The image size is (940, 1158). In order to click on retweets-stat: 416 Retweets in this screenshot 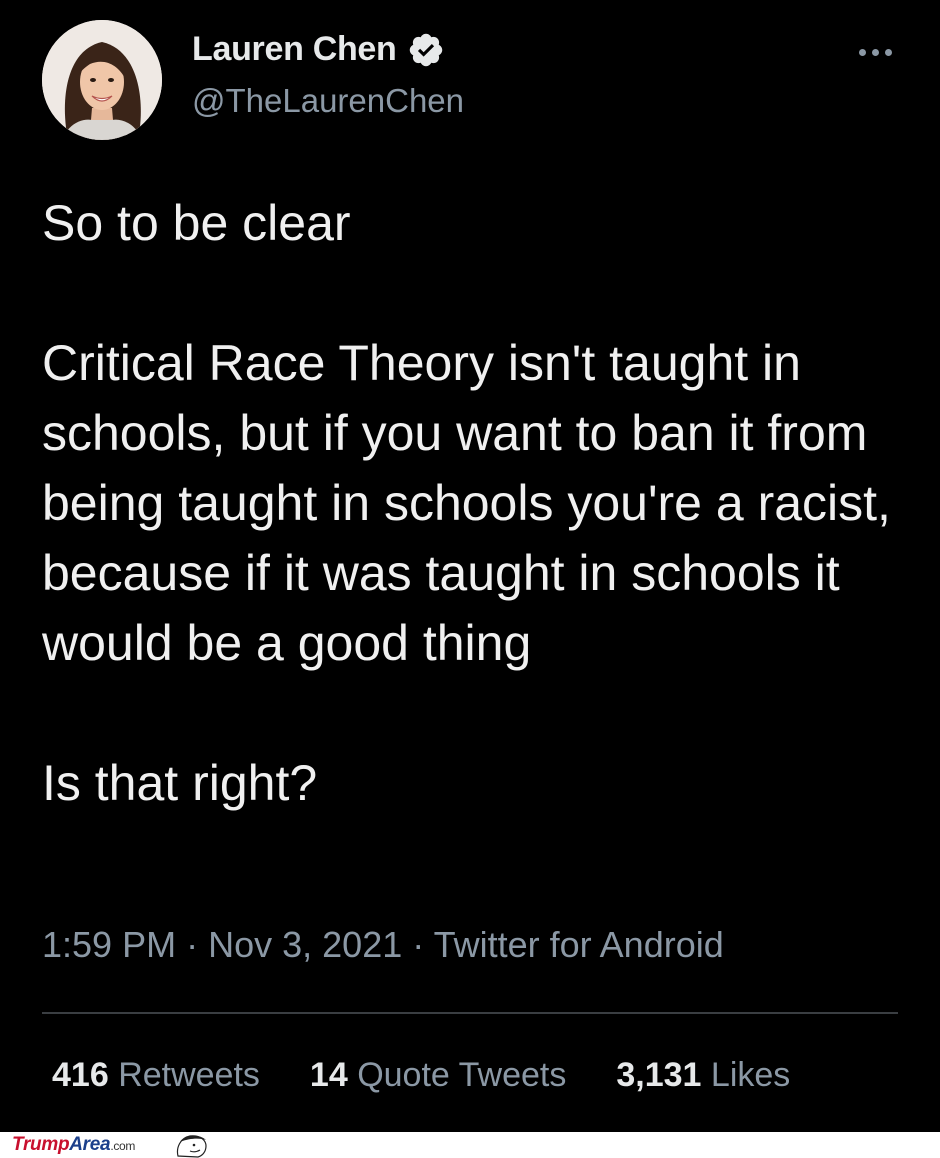, I will do `click(156, 1075)`.